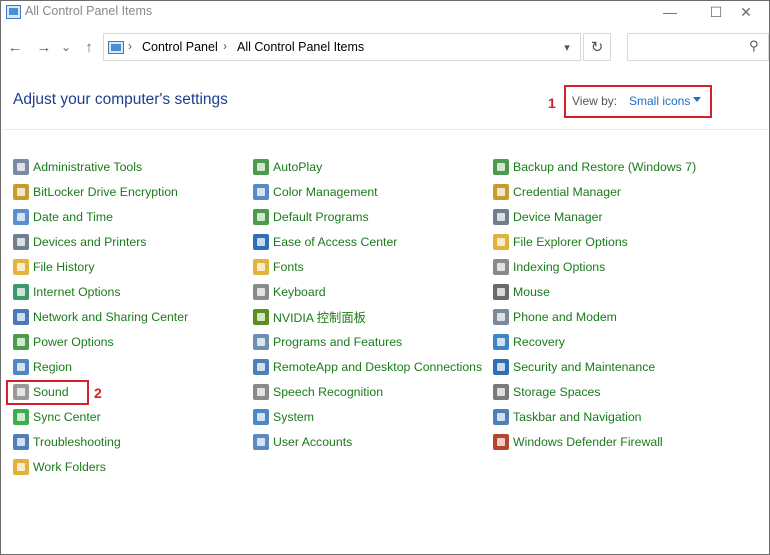 Image resolution: width=770 pixels, height=555 pixels. What do you see at coordinates (73, 217) in the screenshot?
I see `item-label: Date and Time` at bounding box center [73, 217].